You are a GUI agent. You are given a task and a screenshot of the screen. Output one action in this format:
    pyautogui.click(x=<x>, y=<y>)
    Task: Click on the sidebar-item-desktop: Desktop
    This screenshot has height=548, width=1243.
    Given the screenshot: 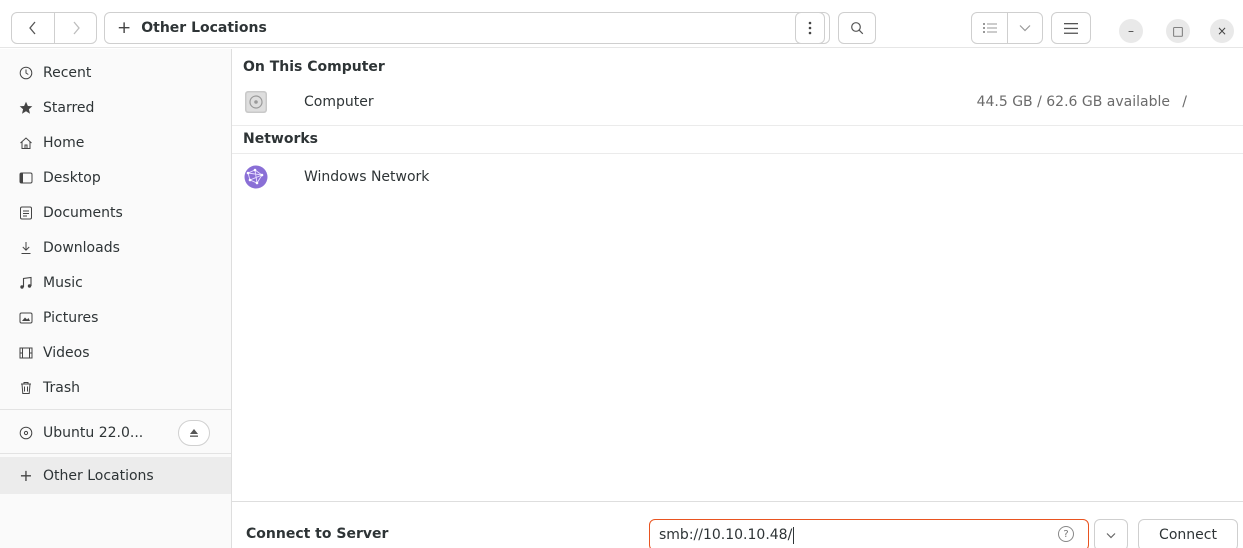 What is the action you would take?
    pyautogui.click(x=115, y=177)
    